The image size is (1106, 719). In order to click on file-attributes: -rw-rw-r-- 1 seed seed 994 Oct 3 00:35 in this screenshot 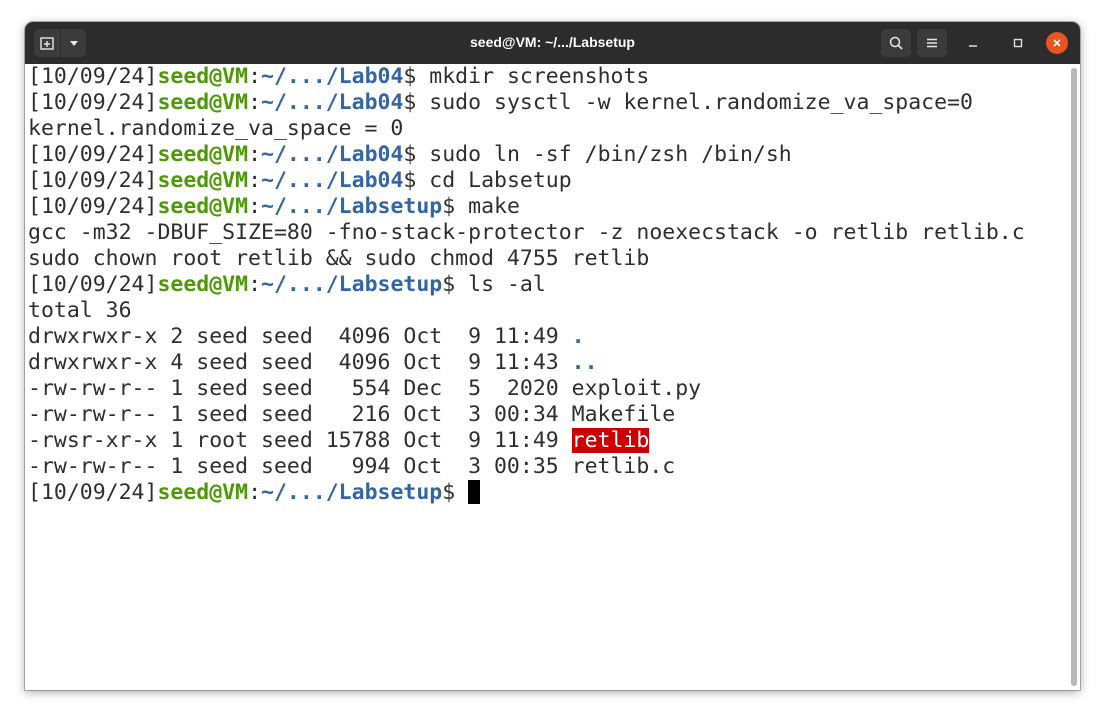, I will do `click(300, 466)`.